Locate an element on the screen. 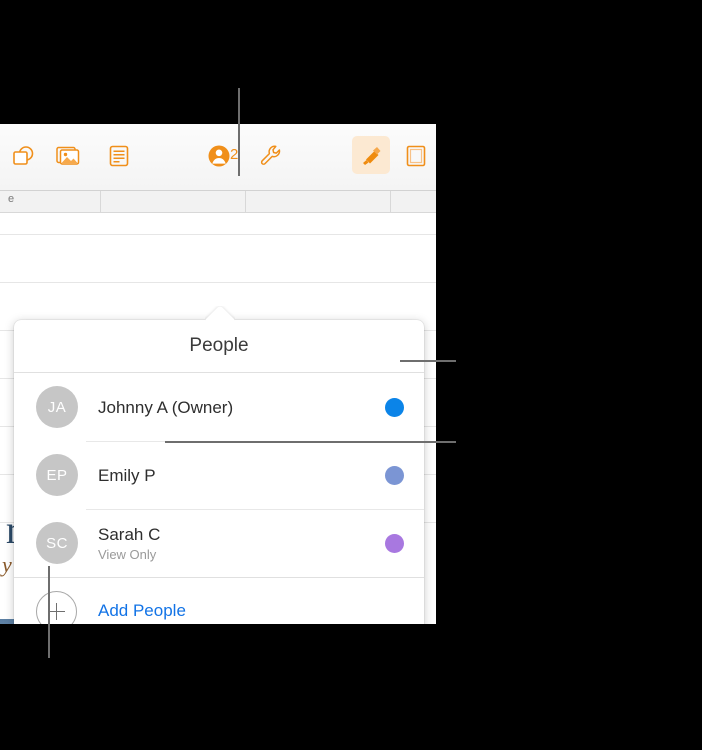 Image resolution: width=702 pixels, height=750 pixels. document-subtitle-text: y is located at coordinates (7, 564).